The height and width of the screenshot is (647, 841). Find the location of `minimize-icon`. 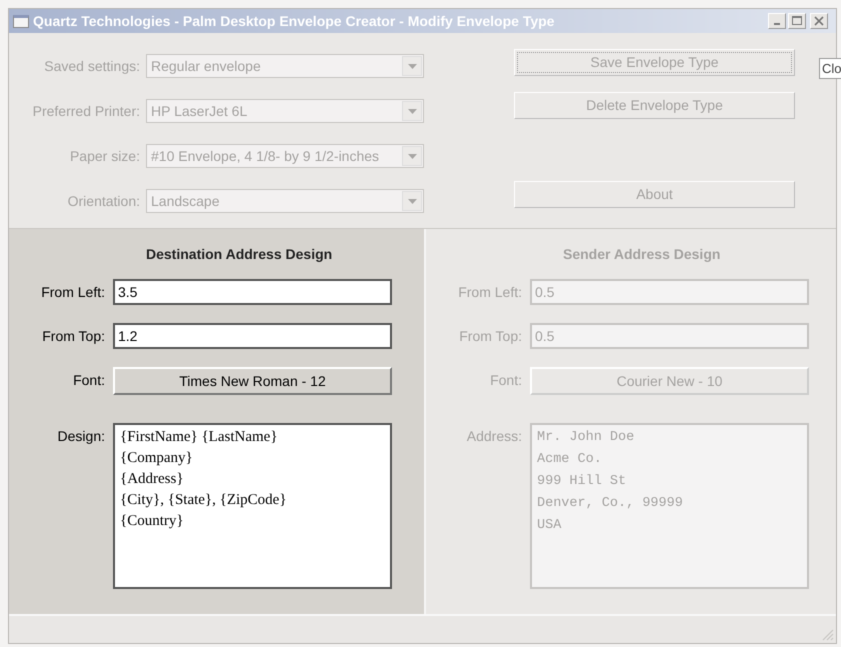

minimize-icon is located at coordinates (777, 24).